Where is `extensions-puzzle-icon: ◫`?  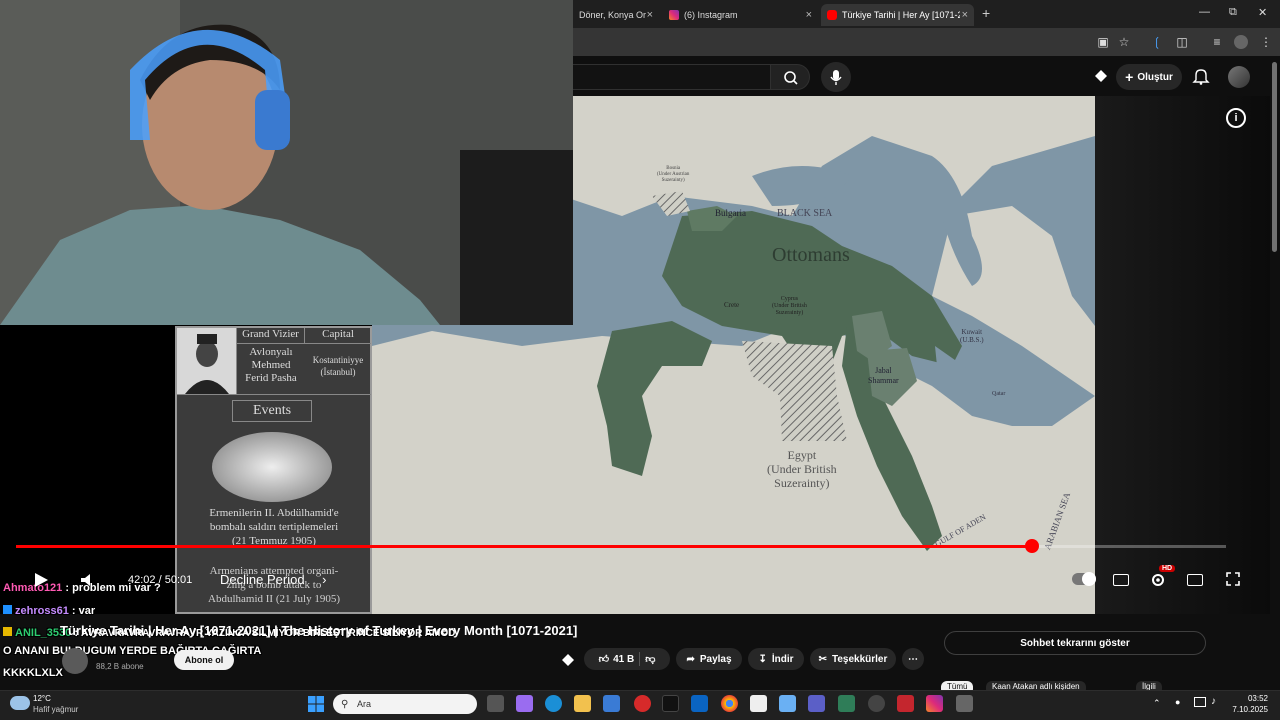 extensions-puzzle-icon: ◫ is located at coordinates (1182, 42).